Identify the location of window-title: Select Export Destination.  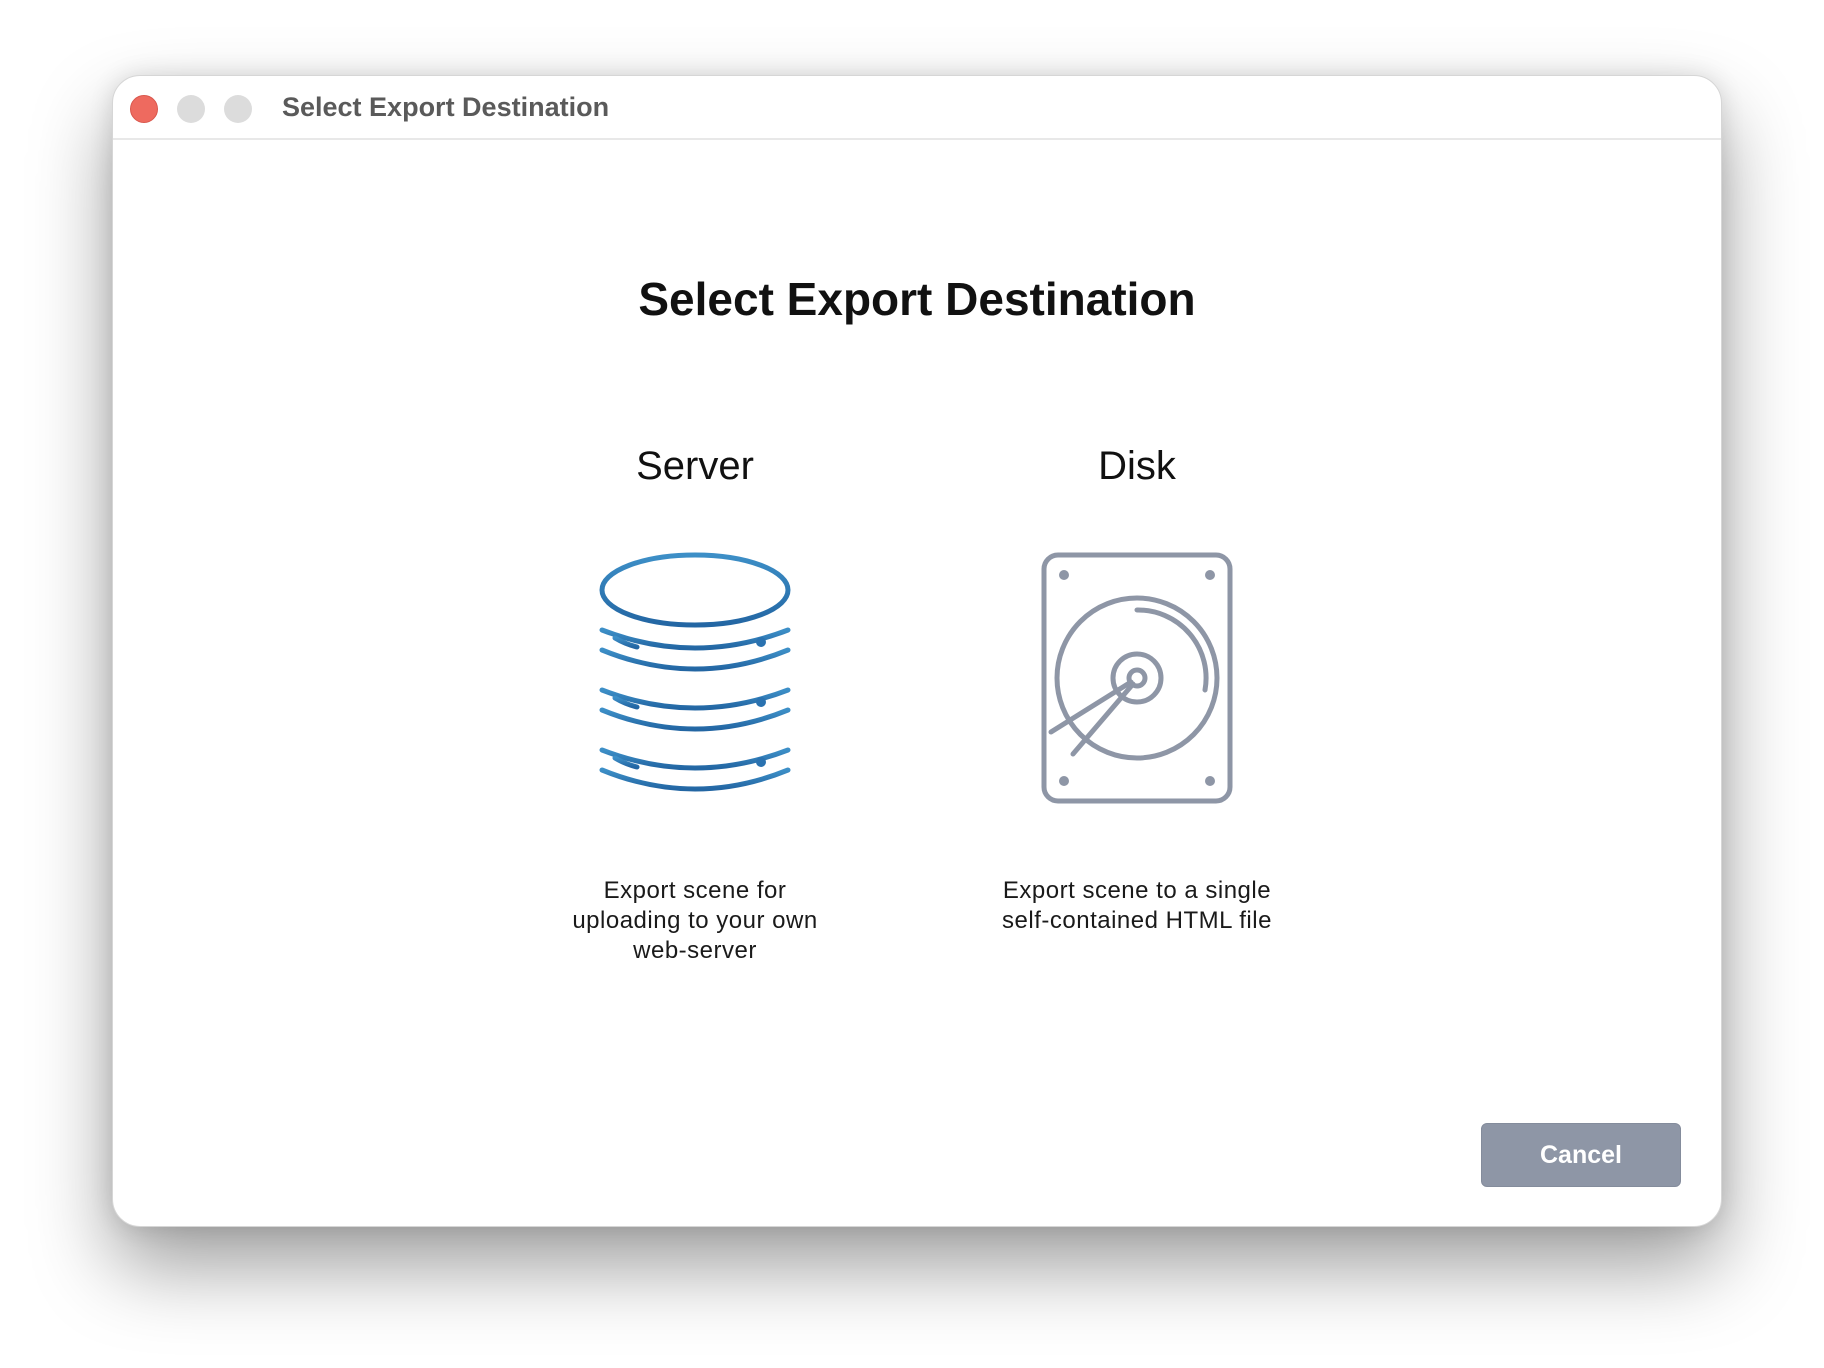
(446, 107).